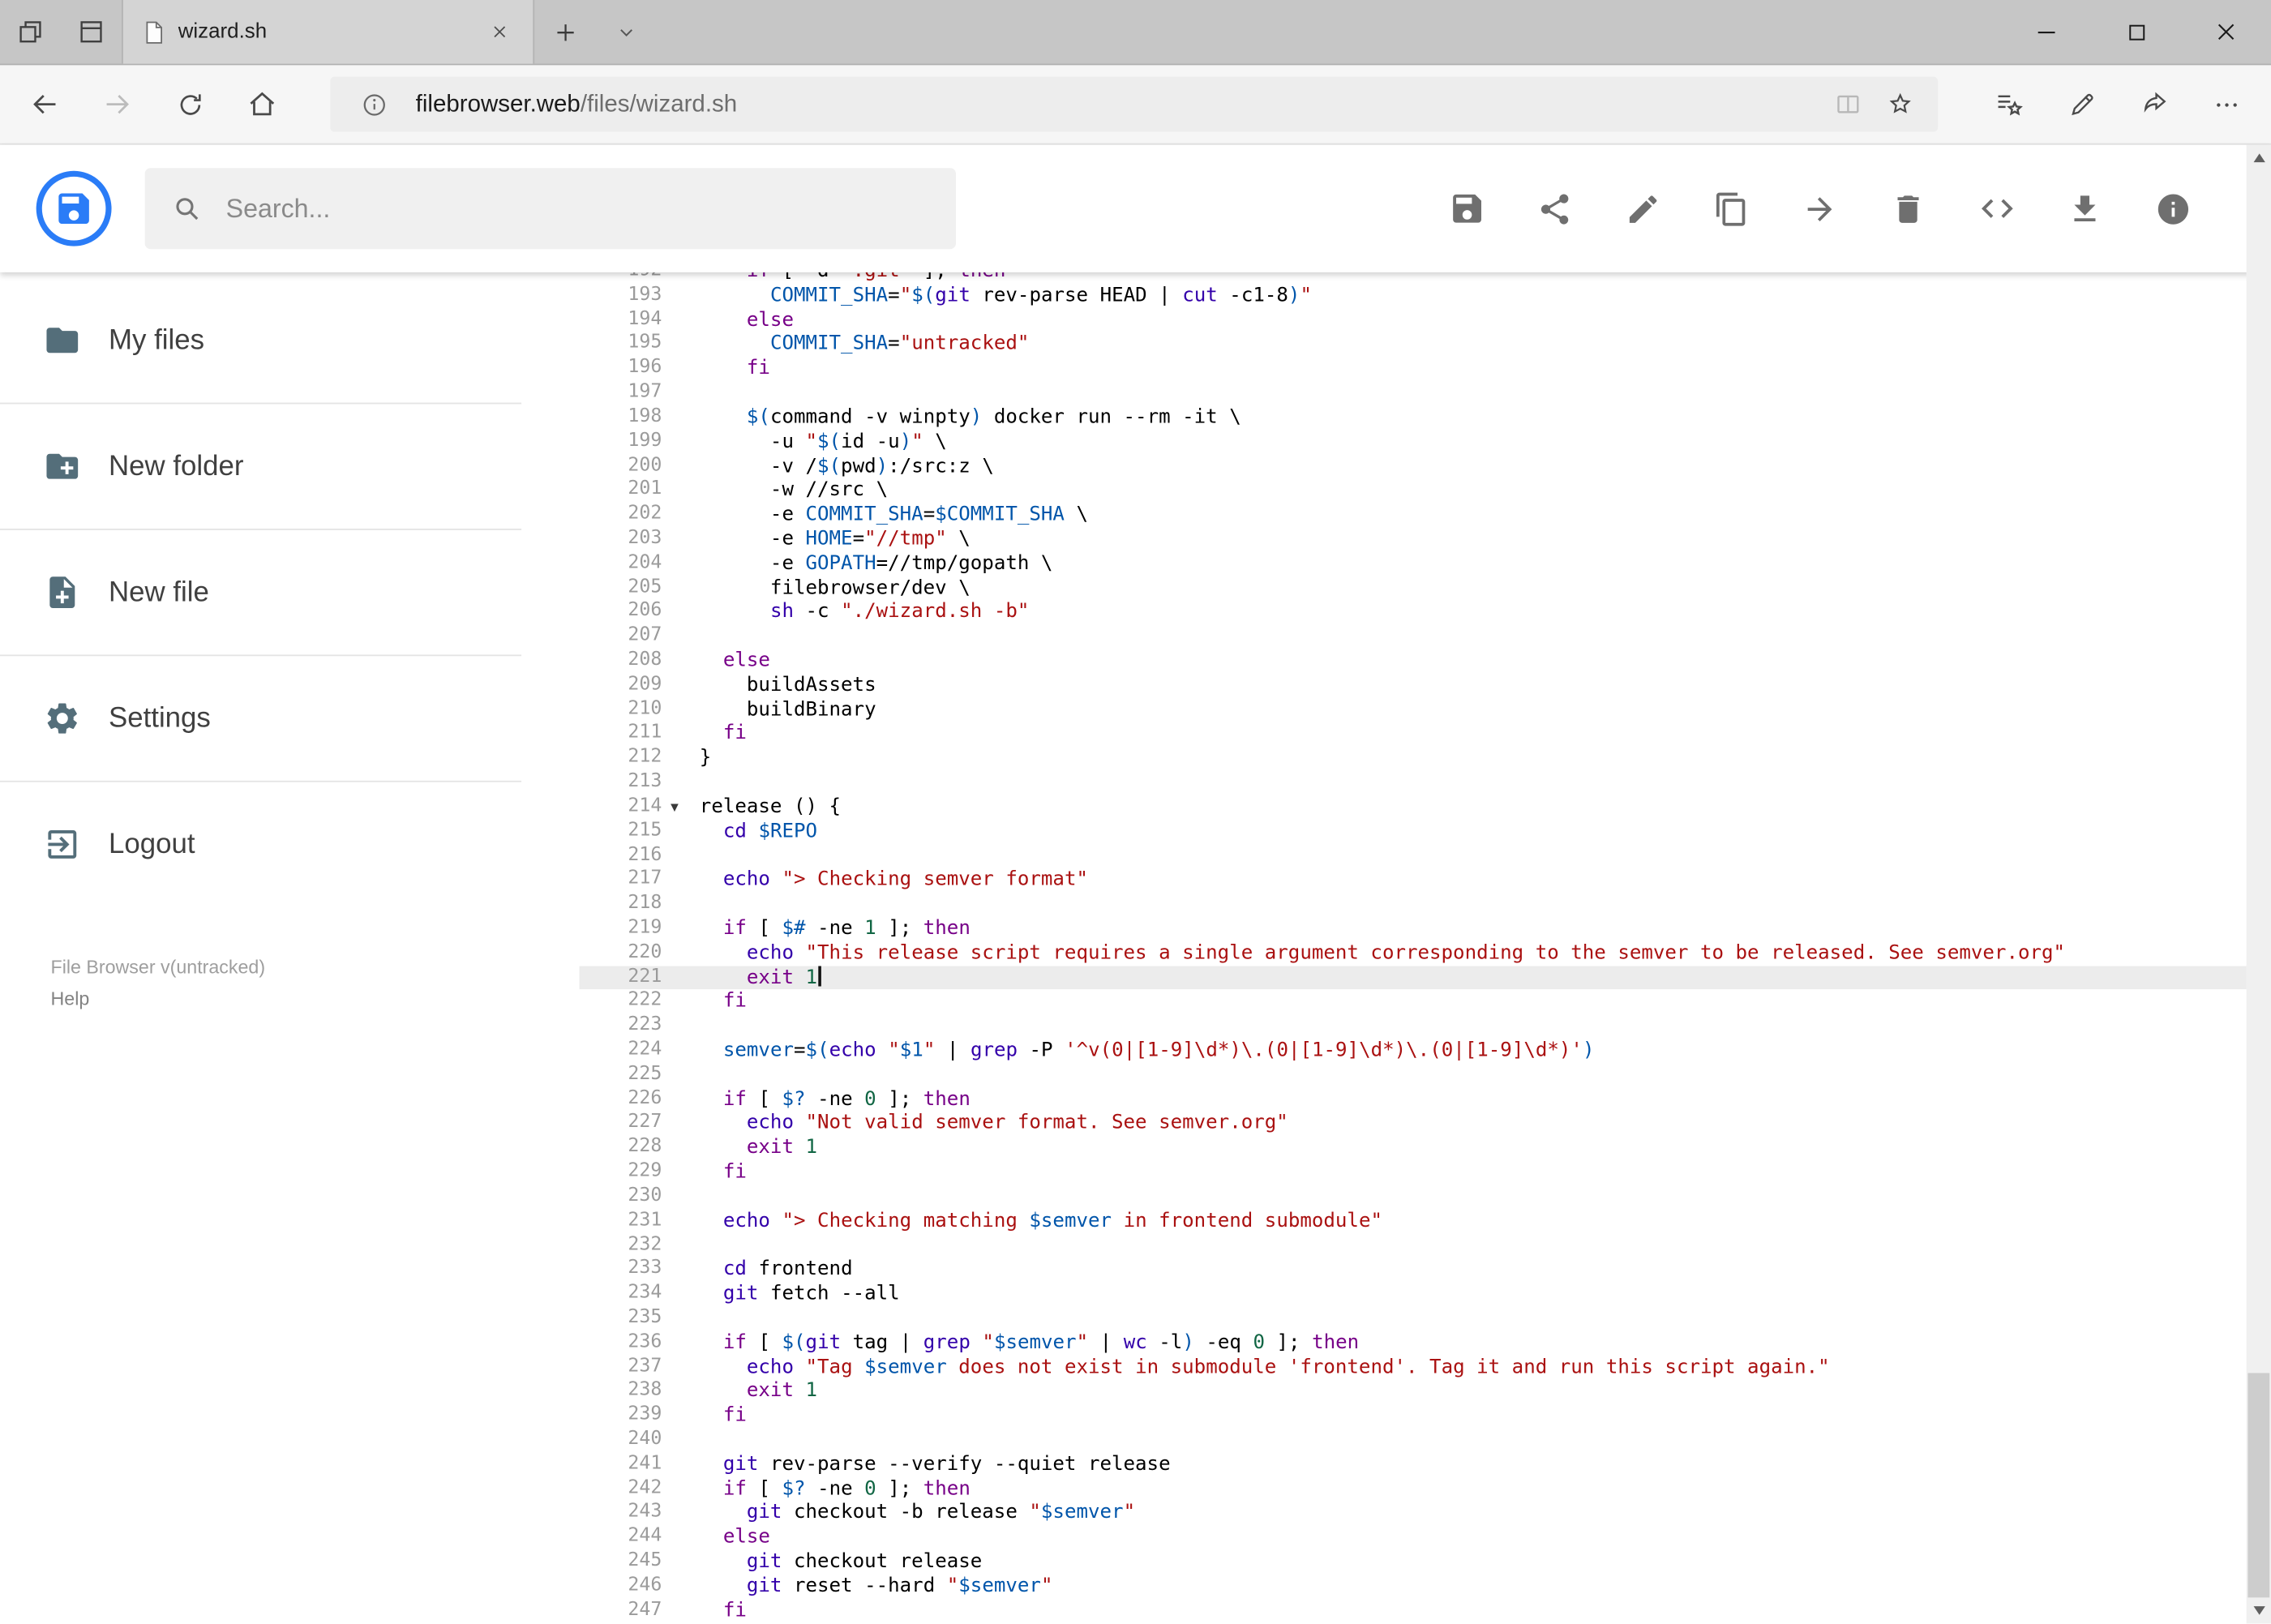  What do you see at coordinates (1425, 807) in the screenshot?
I see `code-line: 214 ▼ release () {` at bounding box center [1425, 807].